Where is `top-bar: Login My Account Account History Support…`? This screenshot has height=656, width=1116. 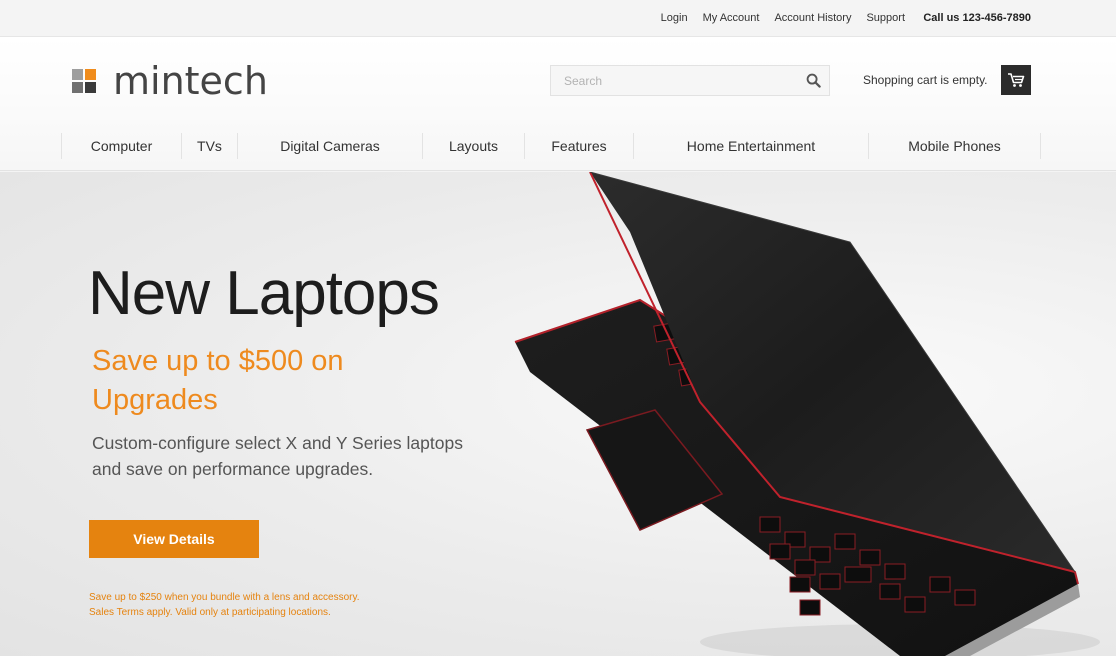
top-bar: Login My Account Account History Support… is located at coordinates (558, 18).